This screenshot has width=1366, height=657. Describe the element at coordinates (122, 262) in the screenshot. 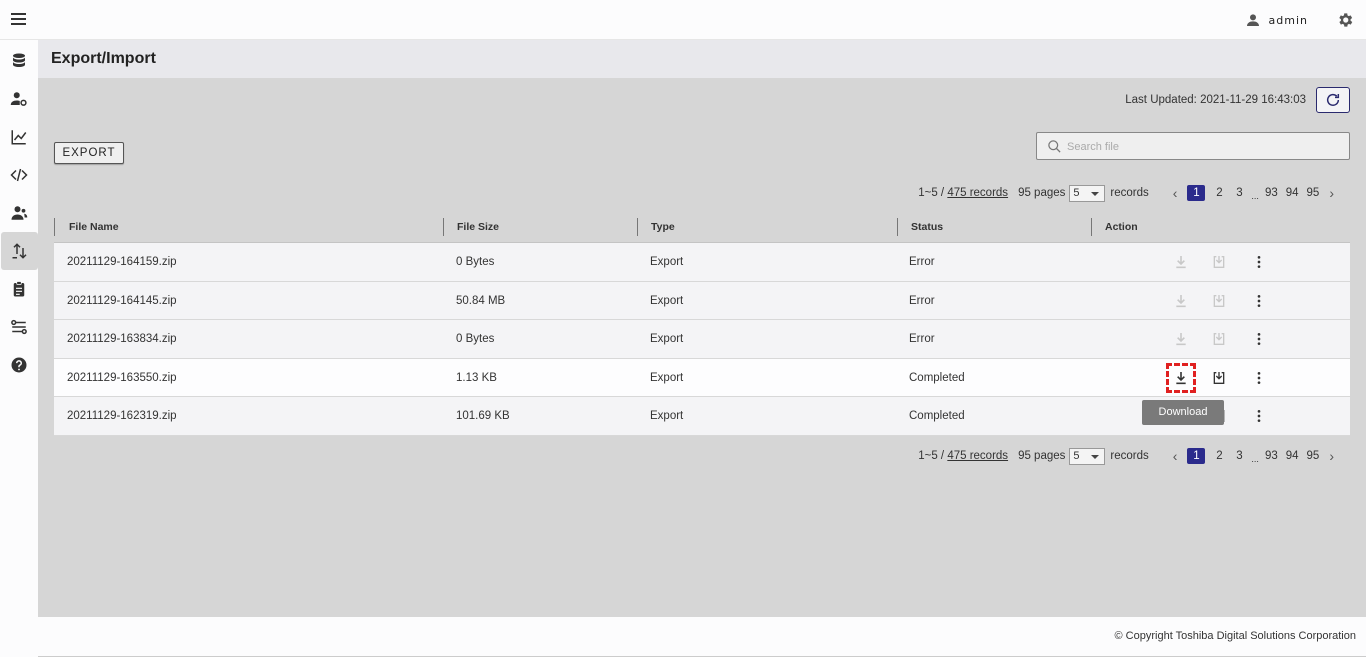

I see `file-name-cell: 20211129-164159.zip` at that location.